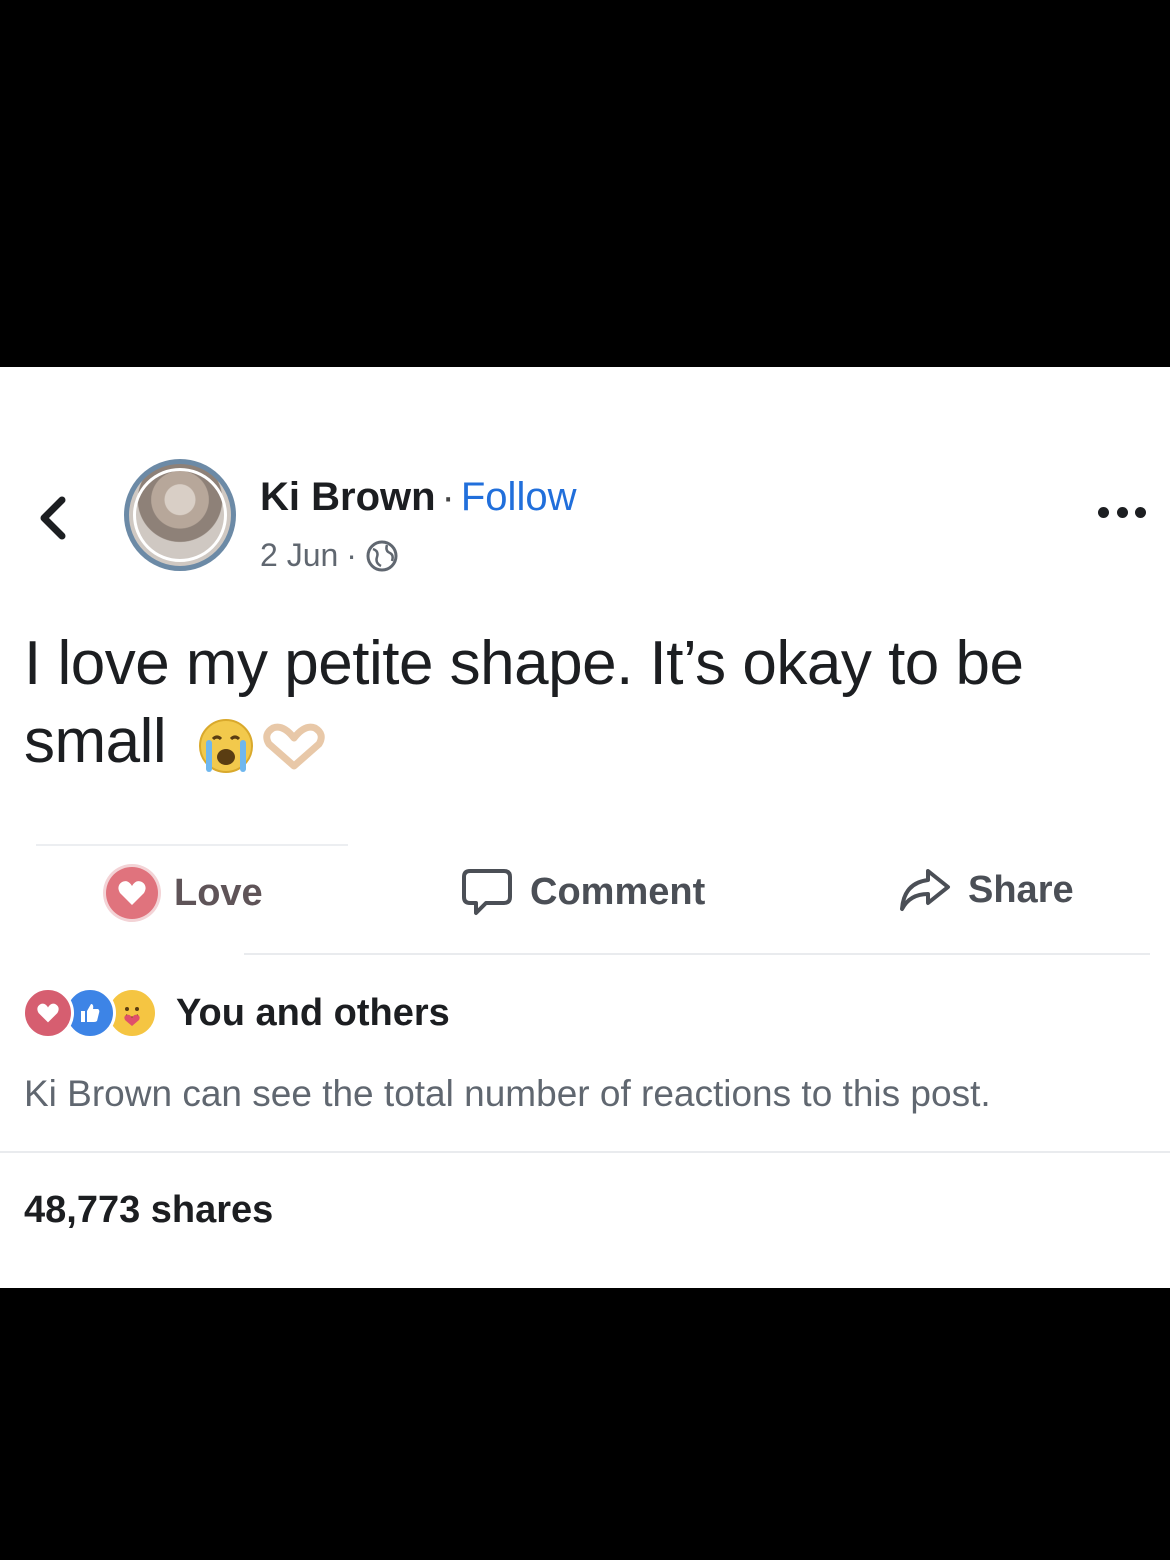 The image size is (1170, 1560). What do you see at coordinates (524, 663) in the screenshot?
I see `post-text-line-1: I love my petite shape. It’s okay to be` at bounding box center [524, 663].